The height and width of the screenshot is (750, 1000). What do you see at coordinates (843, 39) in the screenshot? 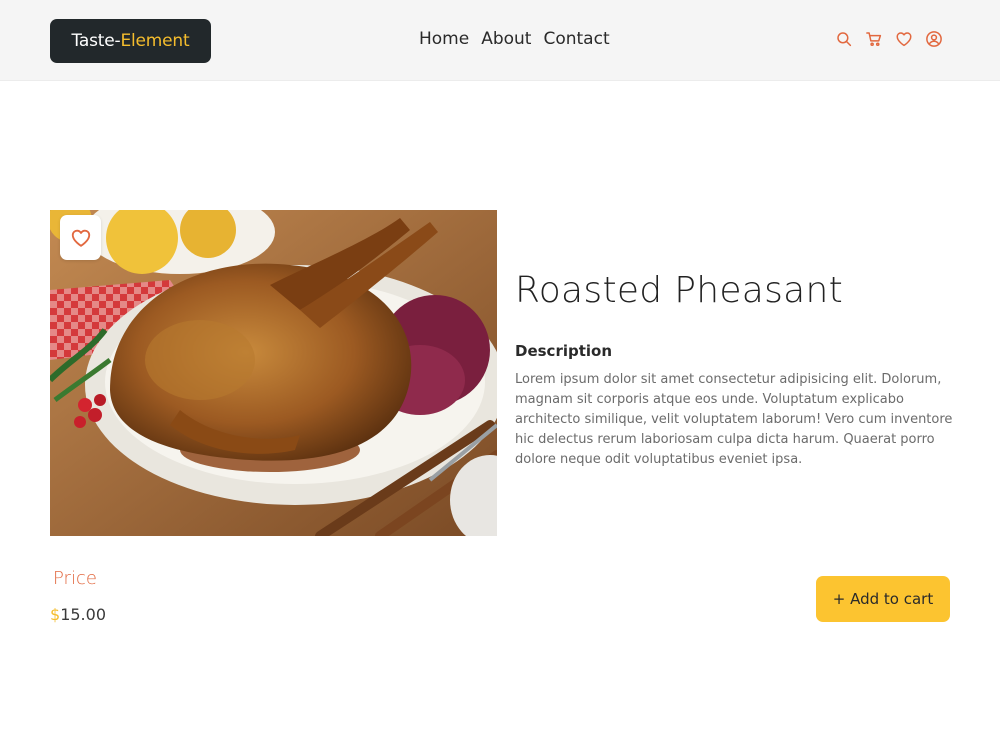
I see `search-icon` at bounding box center [843, 39].